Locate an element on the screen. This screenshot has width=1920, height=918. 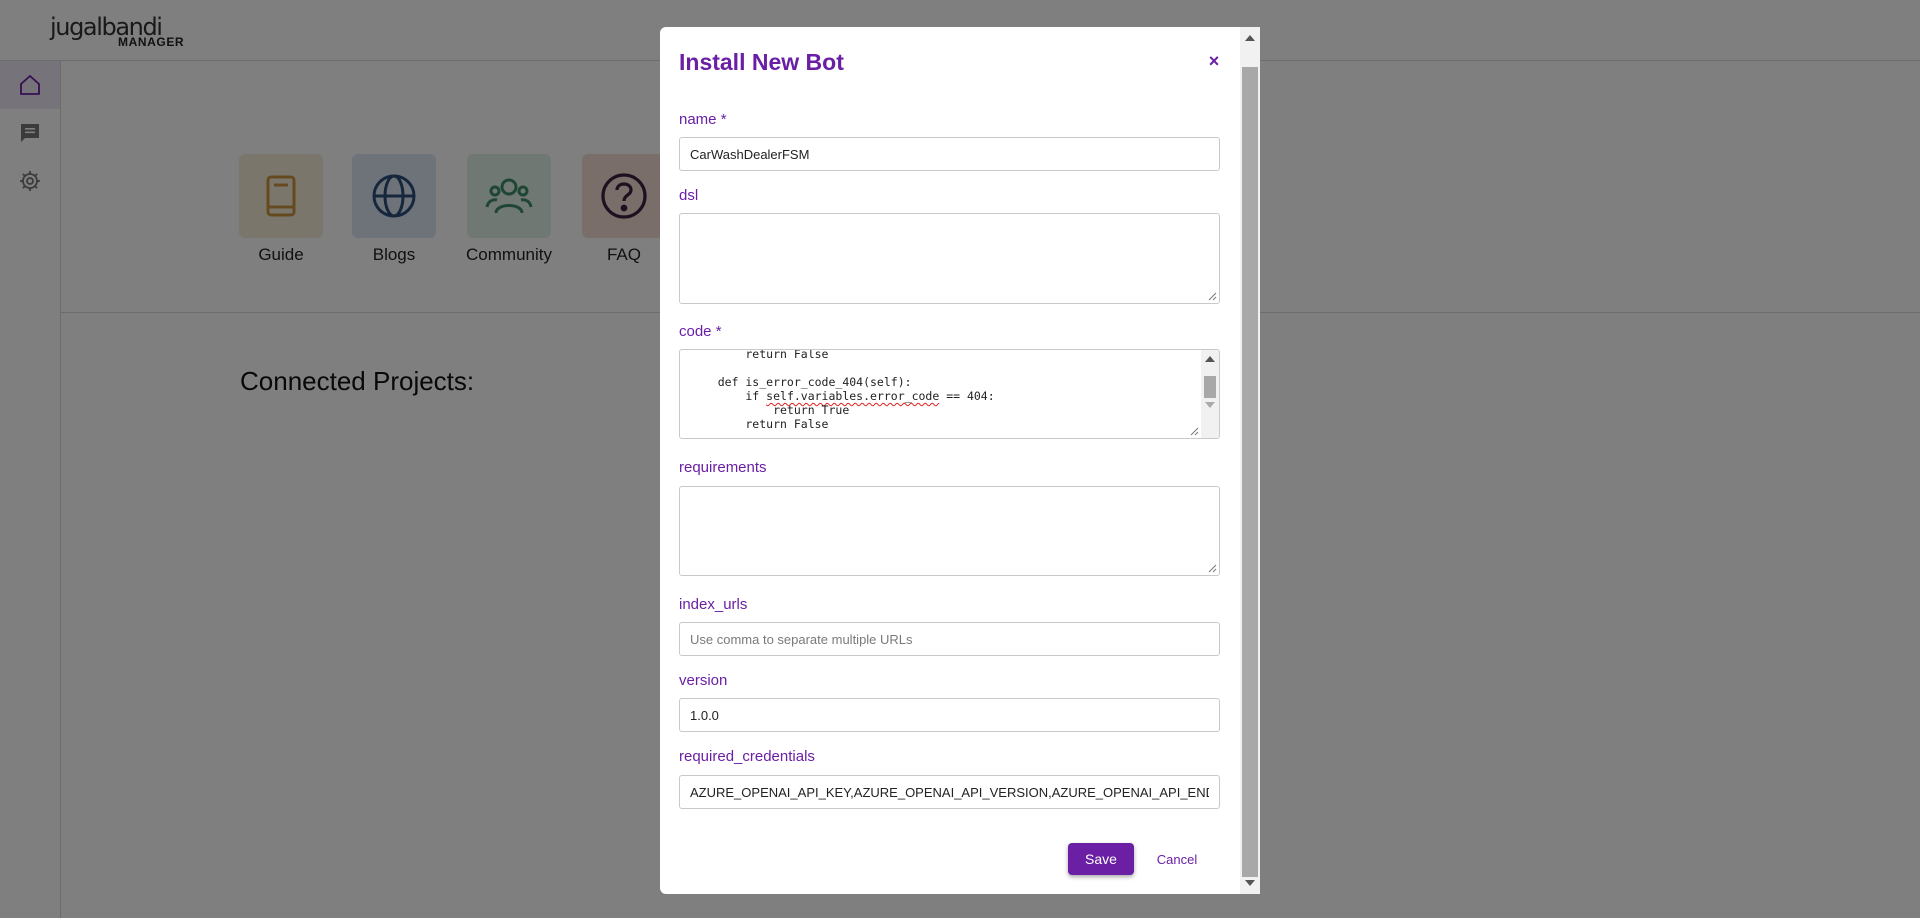
version-input is located at coordinates (949, 715).